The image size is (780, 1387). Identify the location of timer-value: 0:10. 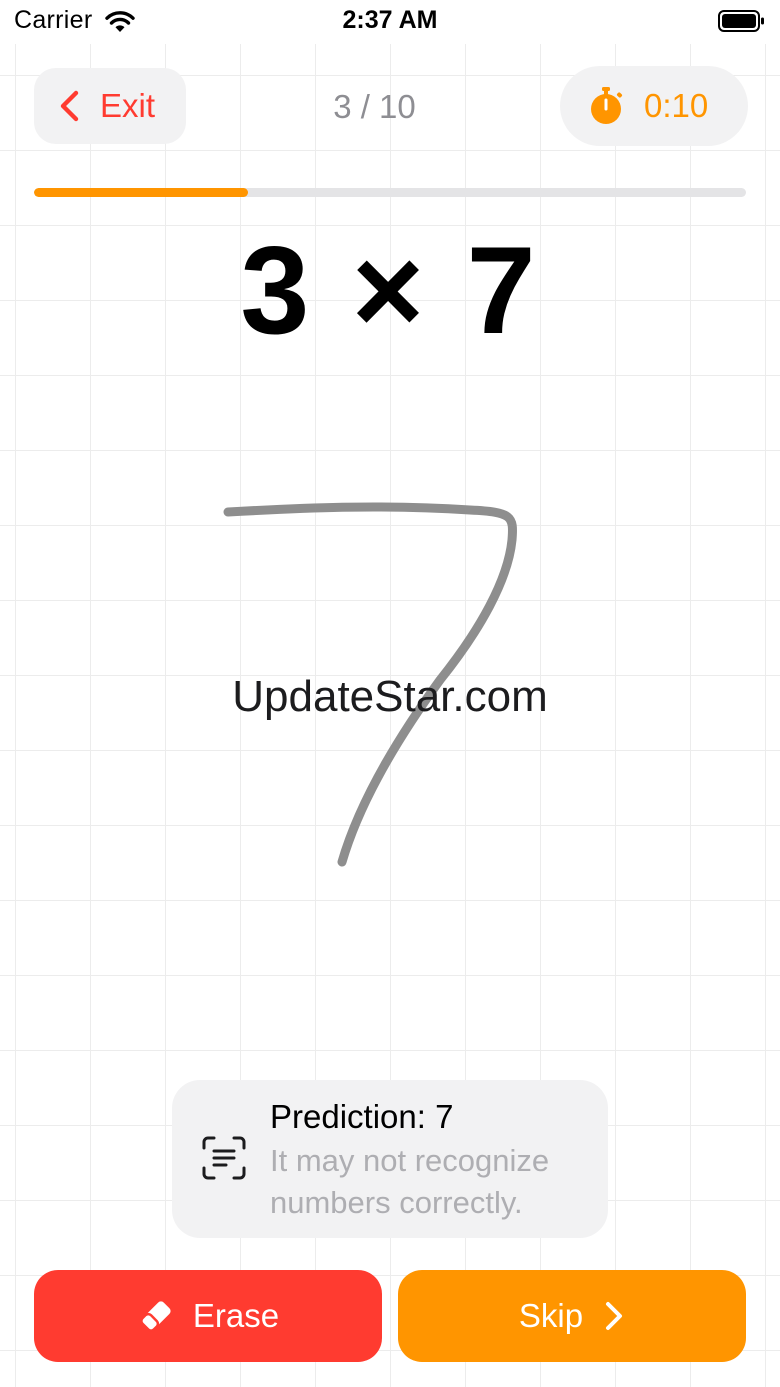
(676, 105).